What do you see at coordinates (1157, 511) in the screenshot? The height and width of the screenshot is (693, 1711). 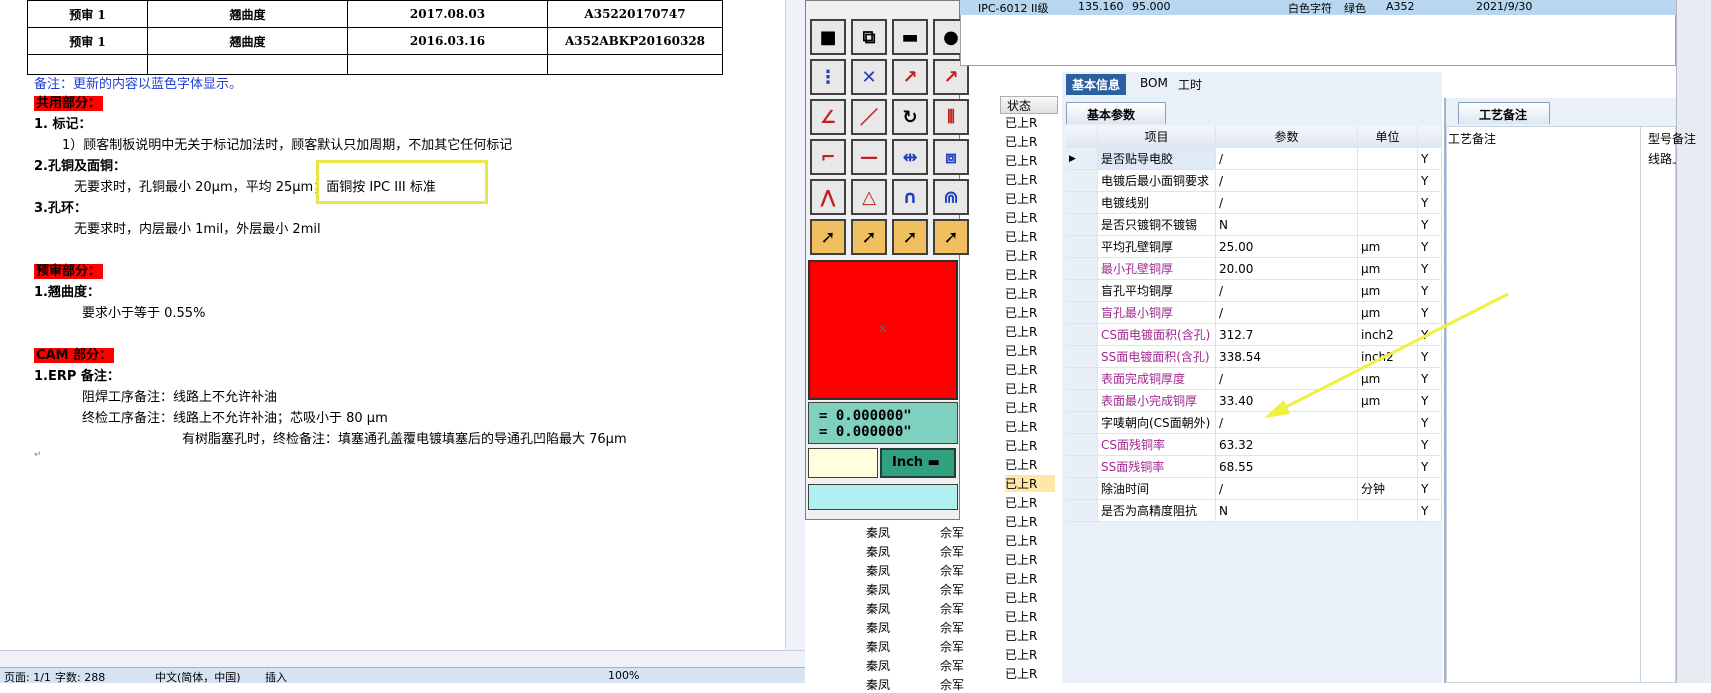 I see `param-item-cell: 是否为高精度阻抗` at bounding box center [1157, 511].